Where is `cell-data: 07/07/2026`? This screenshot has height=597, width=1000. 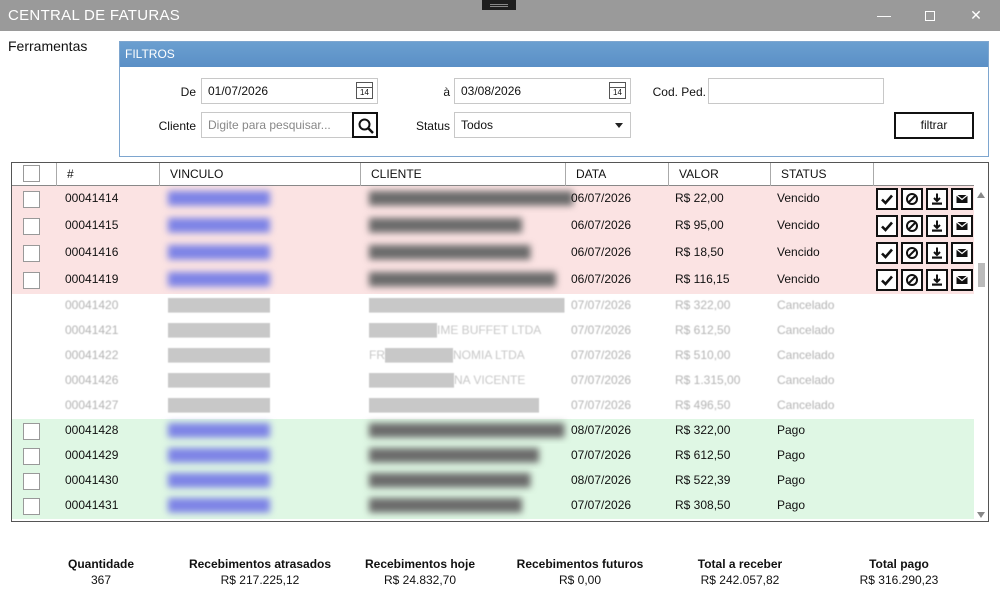
cell-data: 07/07/2026 is located at coordinates (601, 405).